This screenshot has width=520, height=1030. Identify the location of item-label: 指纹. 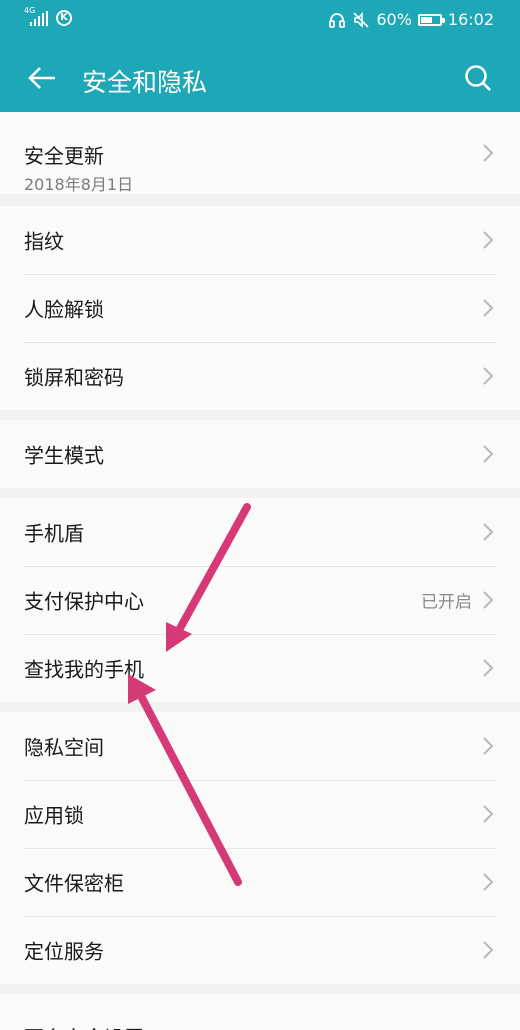
(44, 241).